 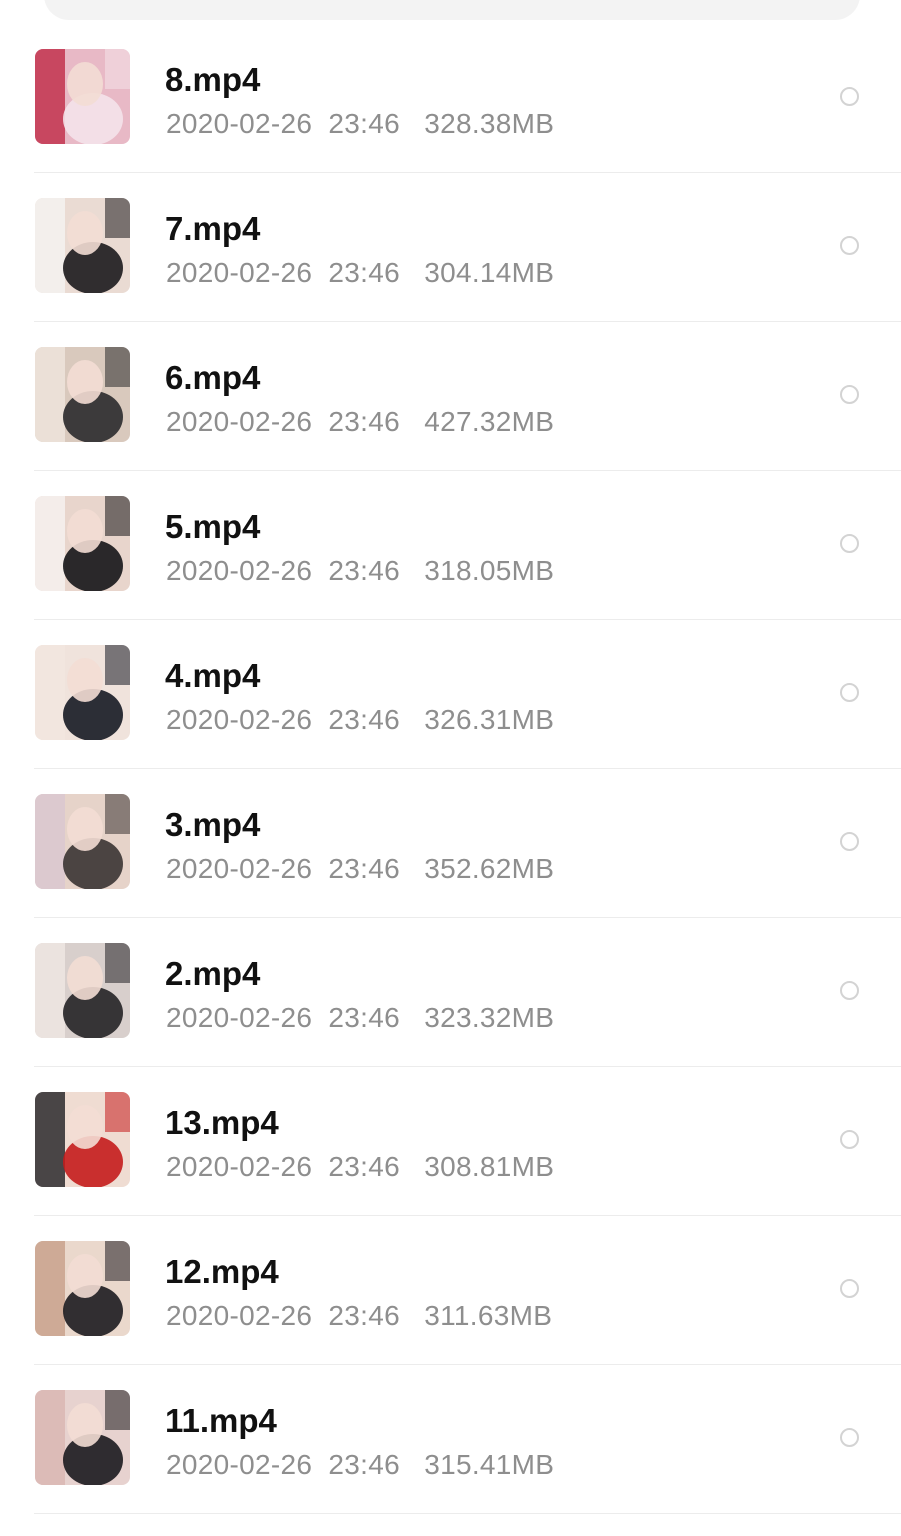 I want to click on list-item: 7.mp4 2020-02-26 23:46 304.14MB, so click(x=450, y=247).